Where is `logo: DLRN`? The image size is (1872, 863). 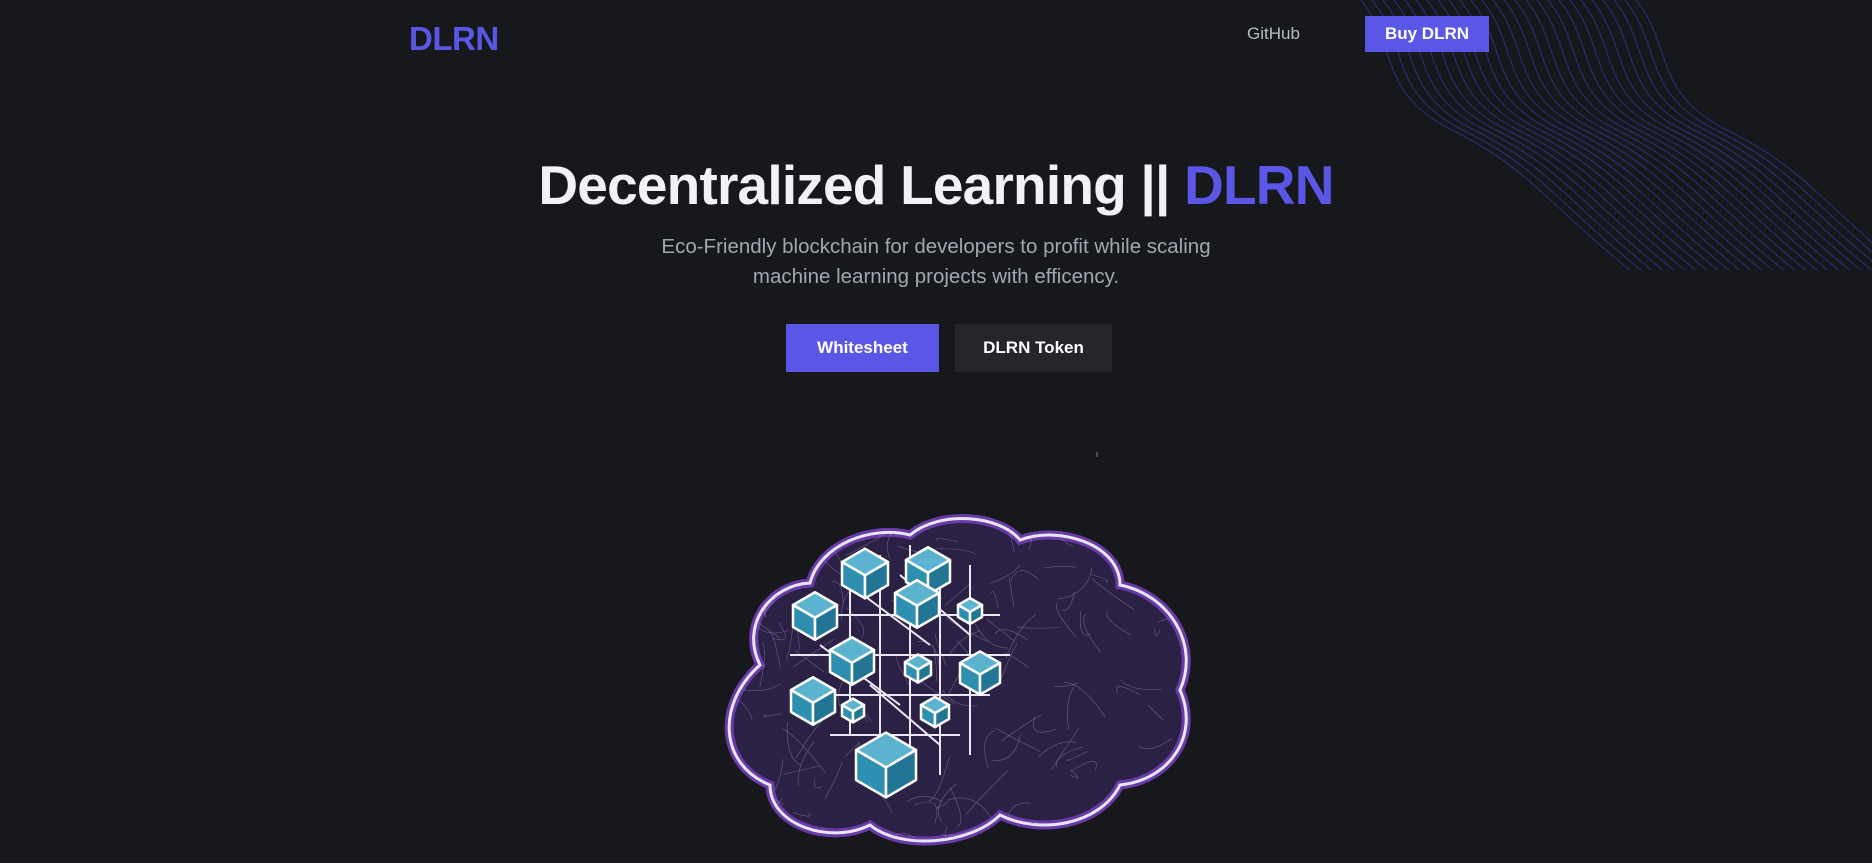
logo: DLRN is located at coordinates (454, 39).